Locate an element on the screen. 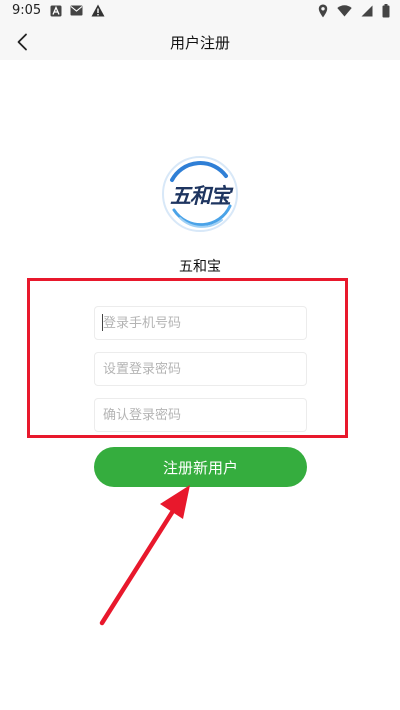  annotation-arrow-icon is located at coordinates (144, 555).